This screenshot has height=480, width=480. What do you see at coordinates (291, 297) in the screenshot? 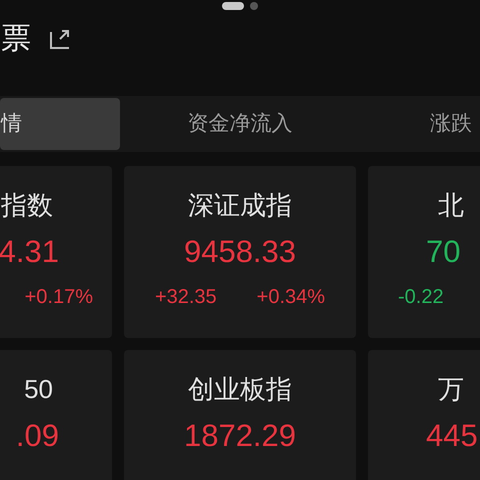
I see `change-percent: +0.34%` at bounding box center [291, 297].